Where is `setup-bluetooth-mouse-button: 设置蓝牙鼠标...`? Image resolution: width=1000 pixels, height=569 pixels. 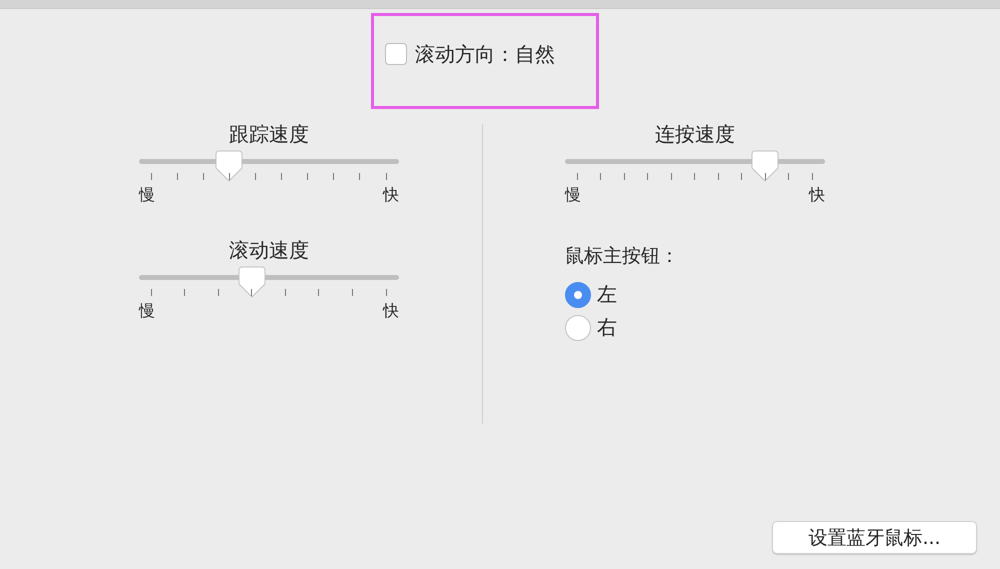 setup-bluetooth-mouse-button: 设置蓝牙鼠标... is located at coordinates (874, 537).